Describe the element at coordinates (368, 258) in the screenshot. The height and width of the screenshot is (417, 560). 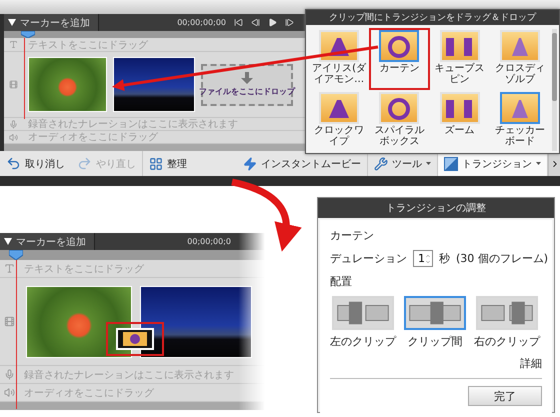
I see `duration-label: デュレーション` at that location.